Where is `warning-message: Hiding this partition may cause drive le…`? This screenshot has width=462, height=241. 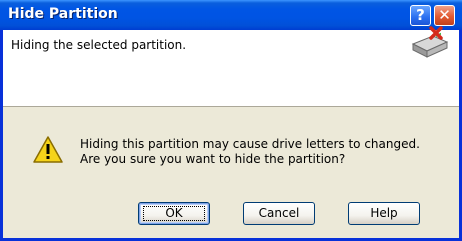 warning-message: Hiding this partition may cause drive le… is located at coordinates (250, 152).